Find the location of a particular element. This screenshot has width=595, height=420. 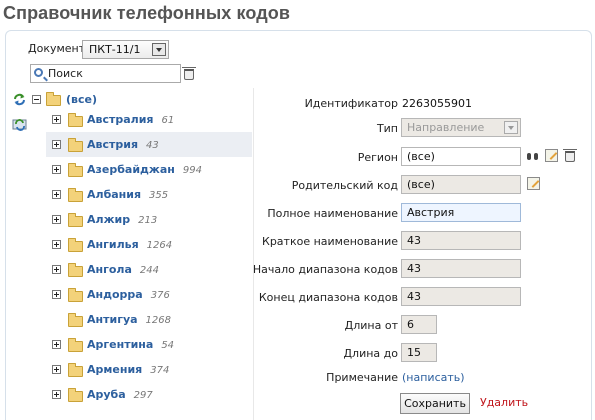

tree-item-name: Армения is located at coordinates (115, 369).